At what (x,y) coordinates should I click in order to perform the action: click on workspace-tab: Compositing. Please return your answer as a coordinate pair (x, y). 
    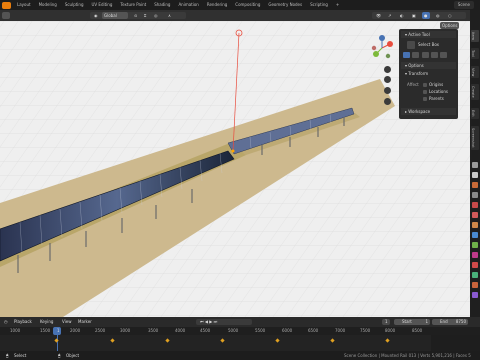
    Looking at the image, I should click on (247, 5).